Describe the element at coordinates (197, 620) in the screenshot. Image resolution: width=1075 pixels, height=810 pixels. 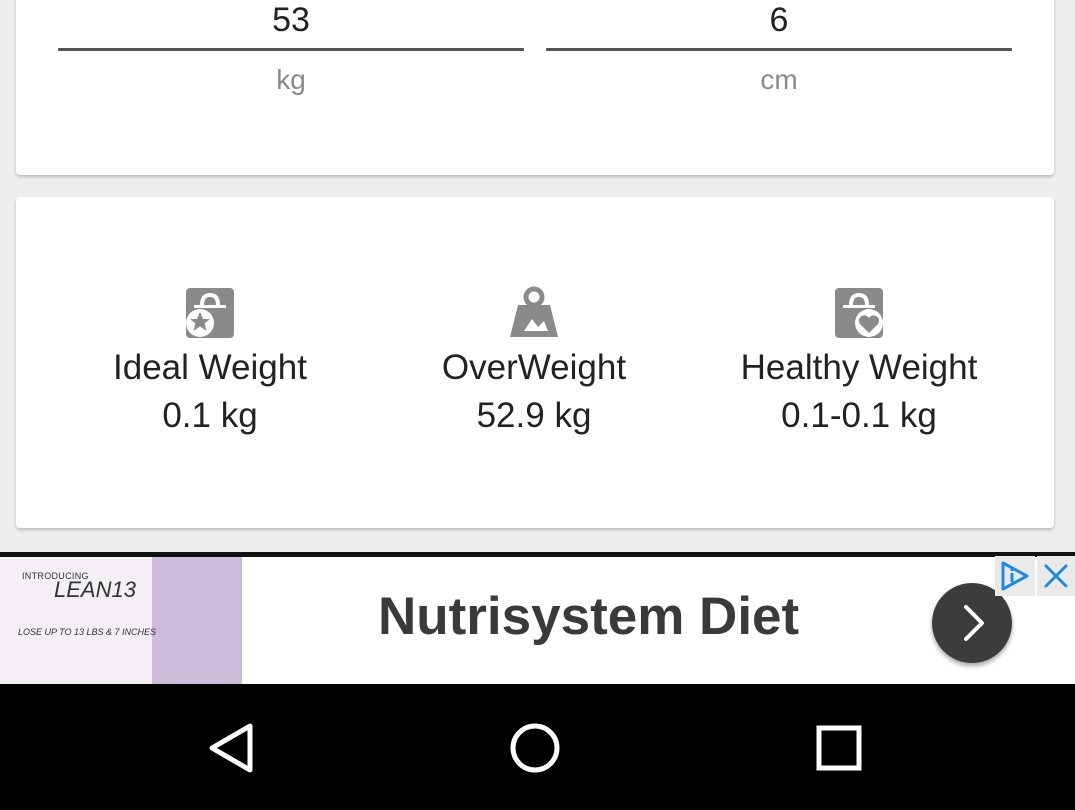
I see `ad-photo` at that location.